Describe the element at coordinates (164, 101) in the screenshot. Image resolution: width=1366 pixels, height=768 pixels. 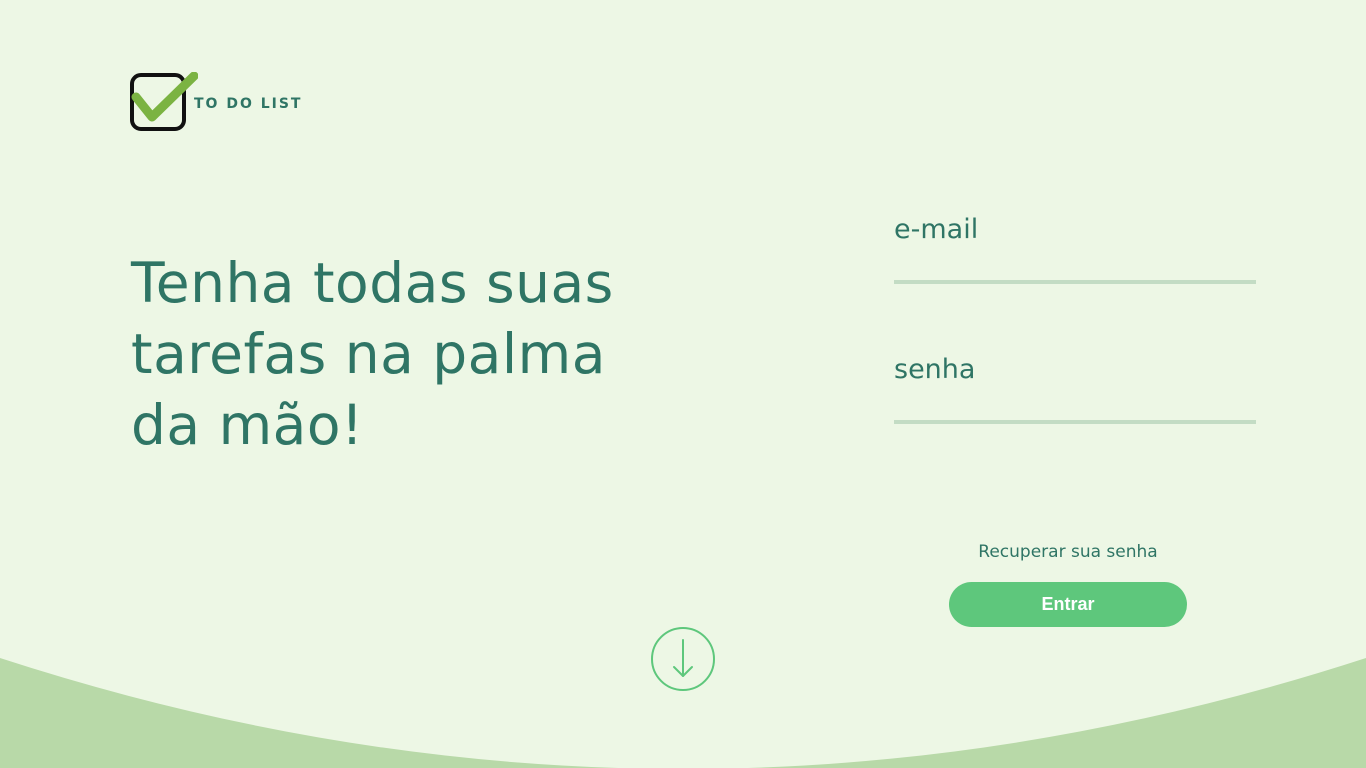
I see `checkbox-check-icon` at that location.